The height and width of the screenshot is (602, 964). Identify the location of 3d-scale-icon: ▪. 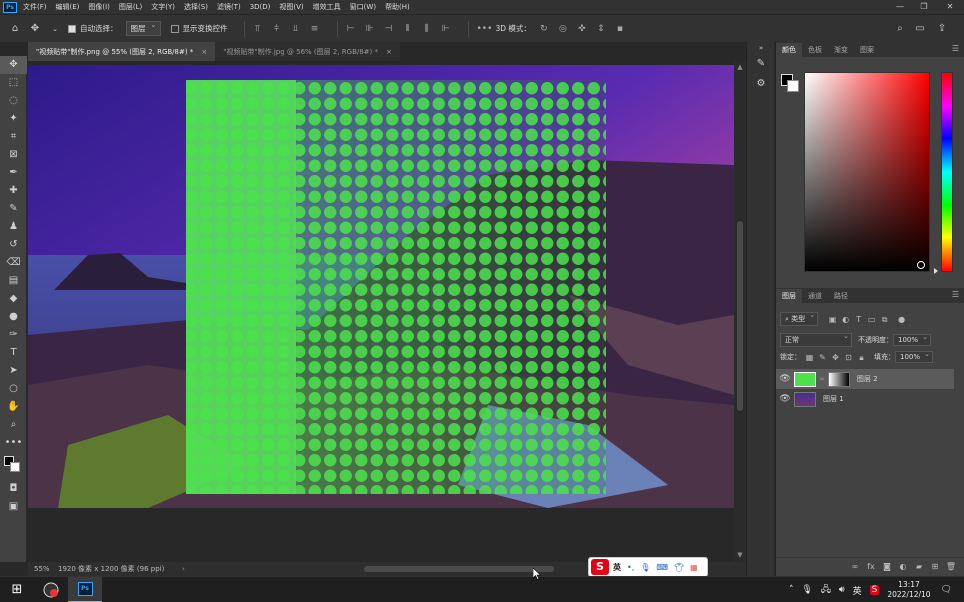
(620, 29).